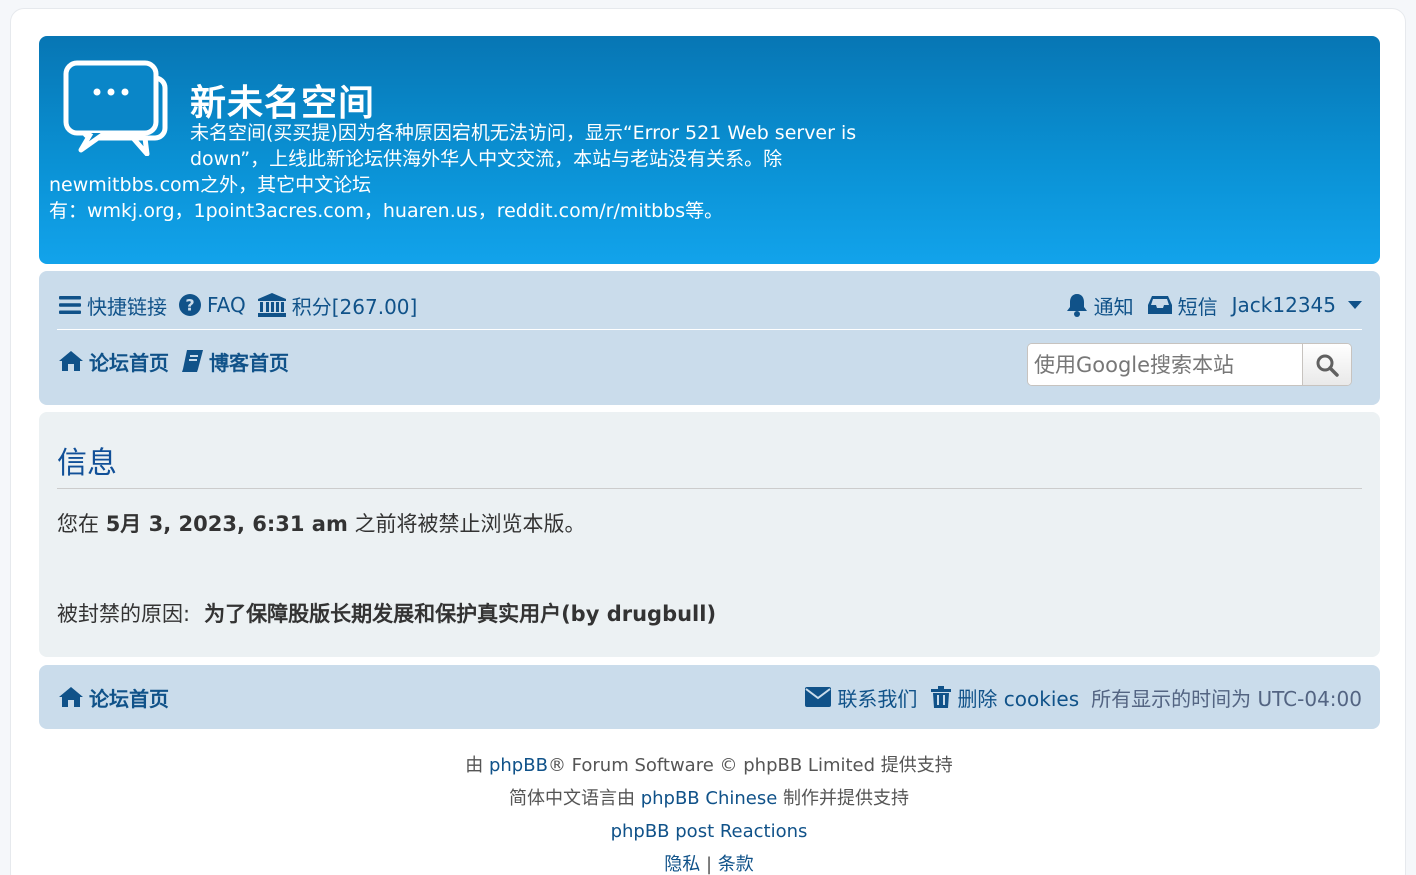 This screenshot has height=875, width=1416. I want to click on ban-date: 5月 3, 2023, 6:31 am, so click(226, 524).